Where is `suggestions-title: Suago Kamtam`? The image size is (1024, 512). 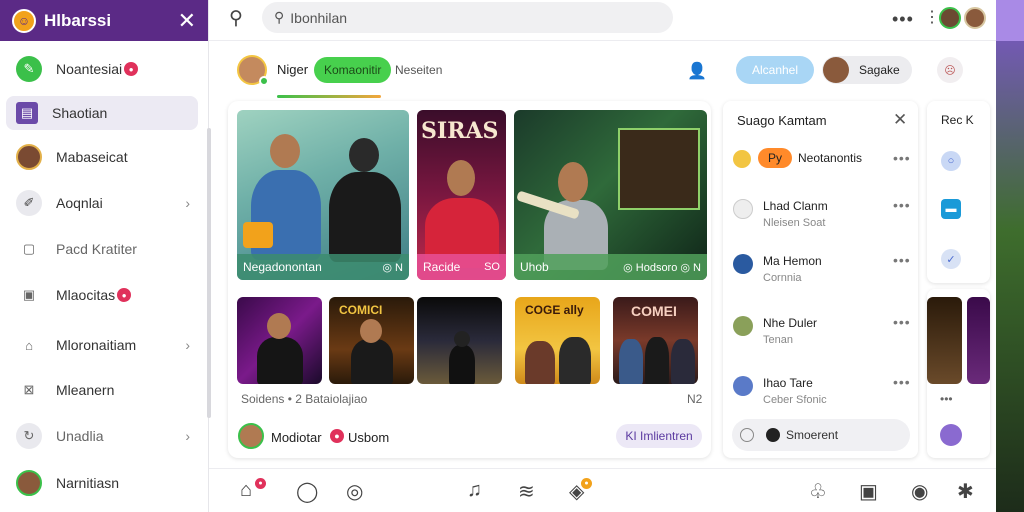 suggestions-title: Suago Kamtam is located at coordinates (782, 120).